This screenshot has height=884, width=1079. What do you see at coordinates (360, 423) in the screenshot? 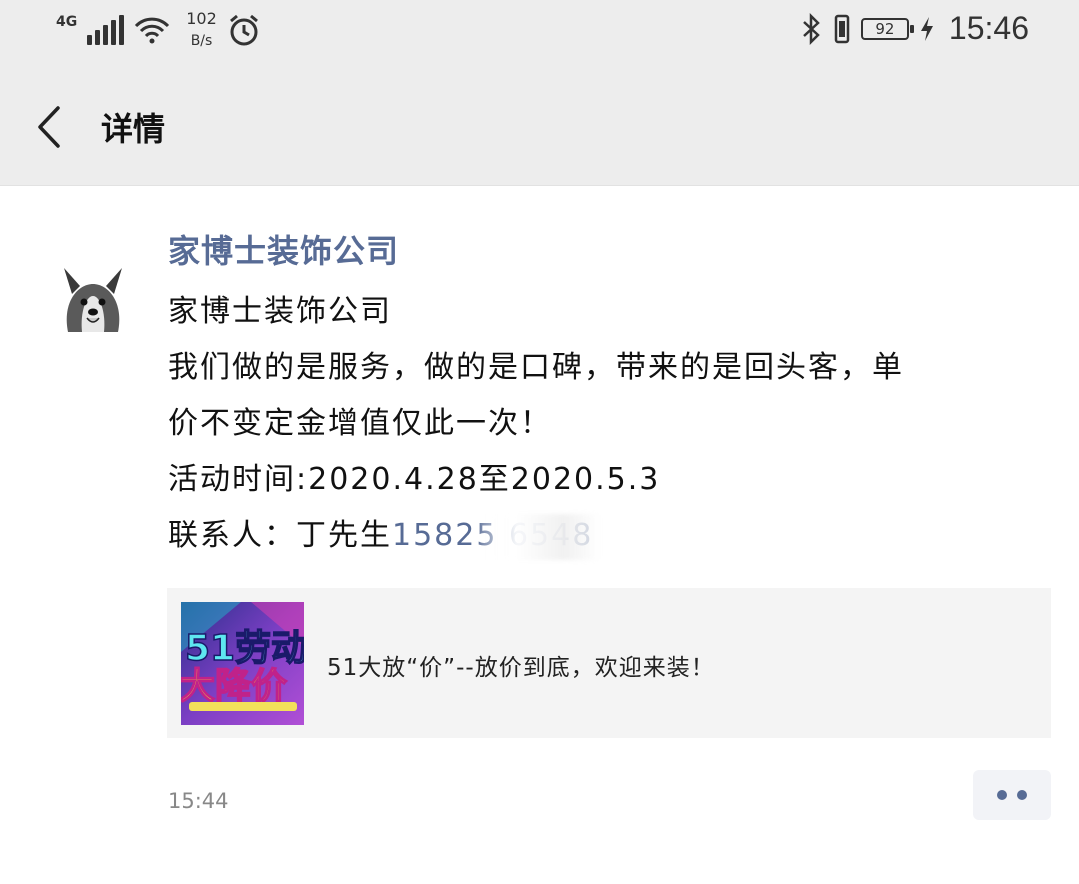
I see `post-line: 价不变定金增值仅此一次！` at bounding box center [360, 423].